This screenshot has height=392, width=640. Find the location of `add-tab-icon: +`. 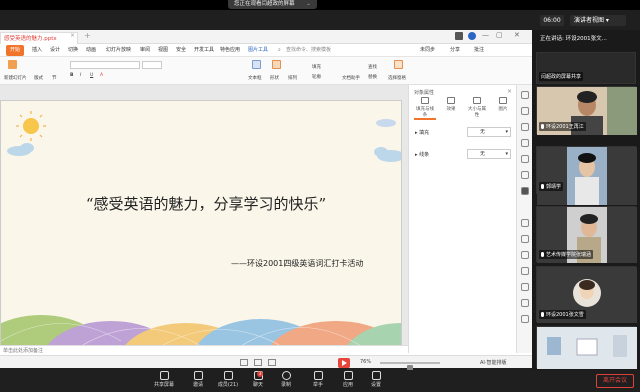

add-tab-icon: + is located at coordinates (87, 35).